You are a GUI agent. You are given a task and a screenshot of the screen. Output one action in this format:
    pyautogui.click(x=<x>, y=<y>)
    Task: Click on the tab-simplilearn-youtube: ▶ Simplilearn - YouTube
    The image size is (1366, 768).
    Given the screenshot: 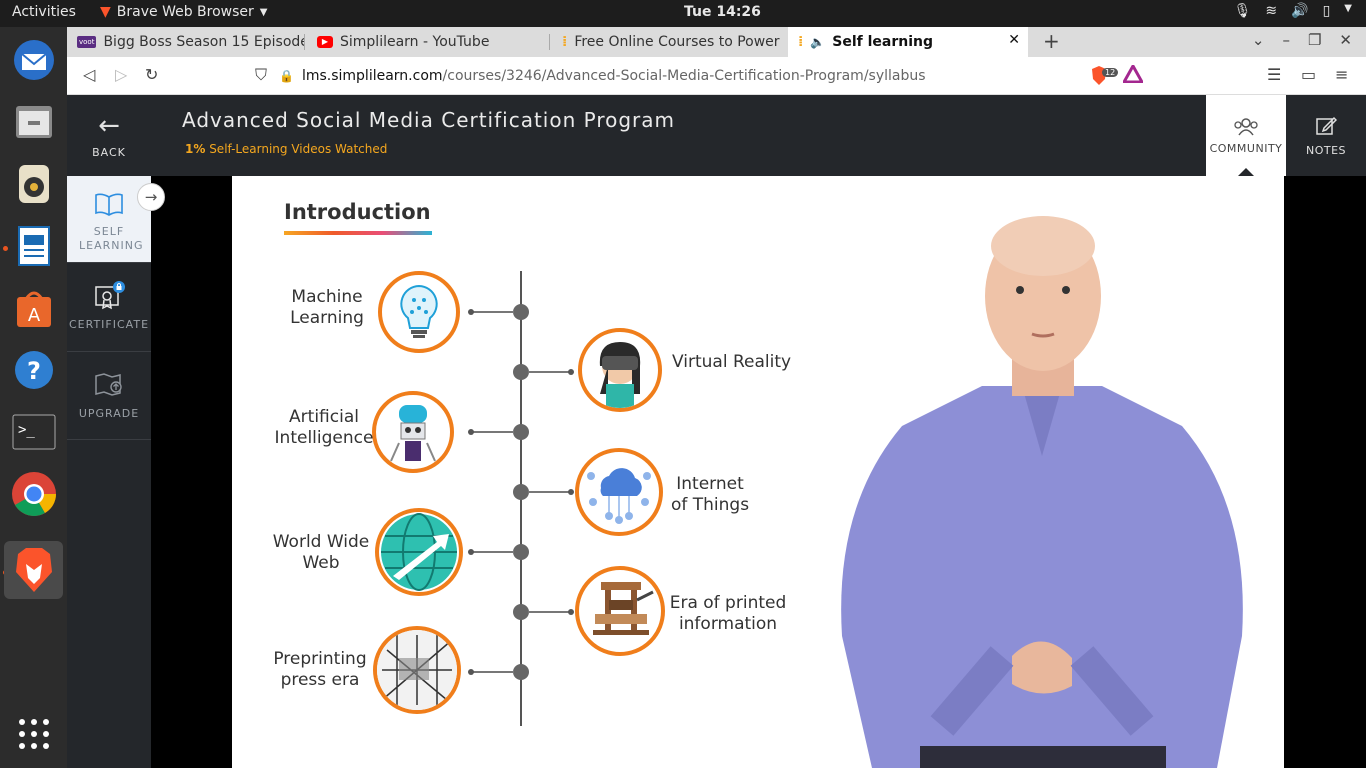 What is the action you would take?
    pyautogui.click(x=428, y=42)
    